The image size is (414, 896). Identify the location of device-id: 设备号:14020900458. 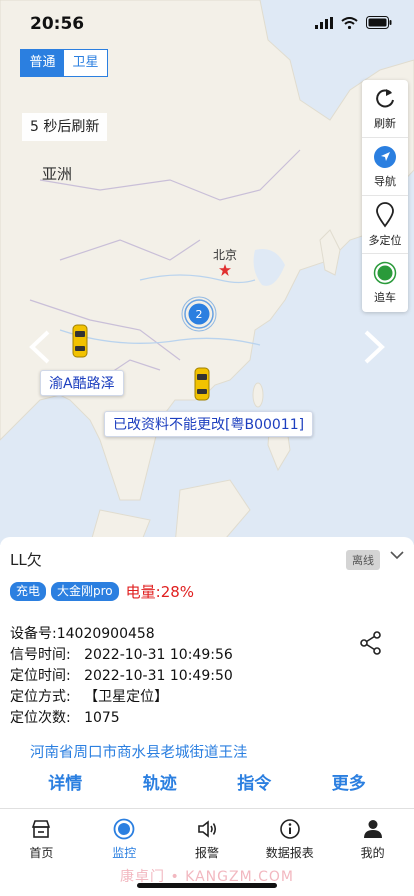
(82, 634).